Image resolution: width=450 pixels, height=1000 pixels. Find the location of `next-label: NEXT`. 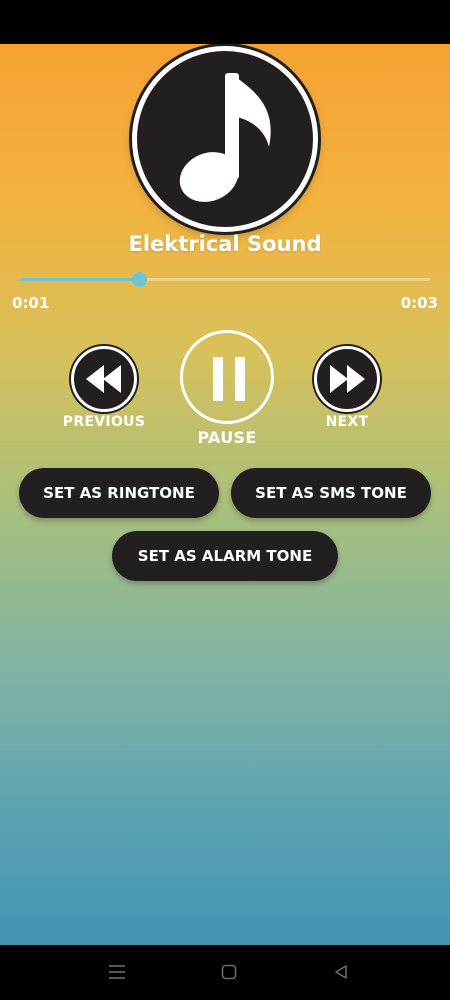

next-label: NEXT is located at coordinates (347, 422).